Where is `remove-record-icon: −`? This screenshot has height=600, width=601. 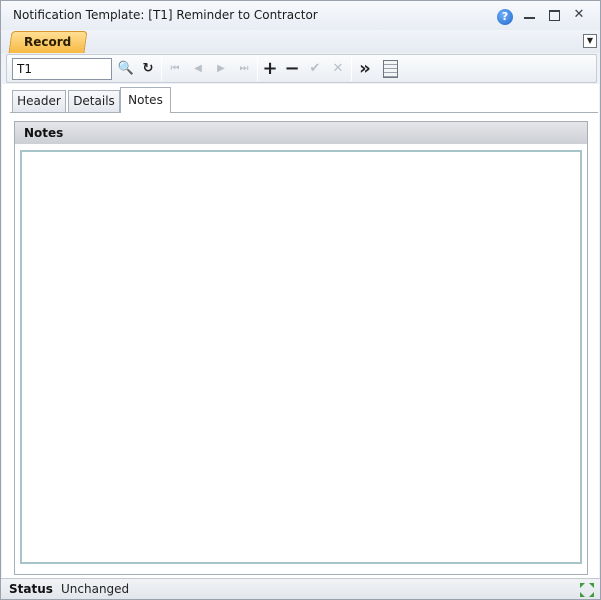
remove-record-icon: − is located at coordinates (292, 69).